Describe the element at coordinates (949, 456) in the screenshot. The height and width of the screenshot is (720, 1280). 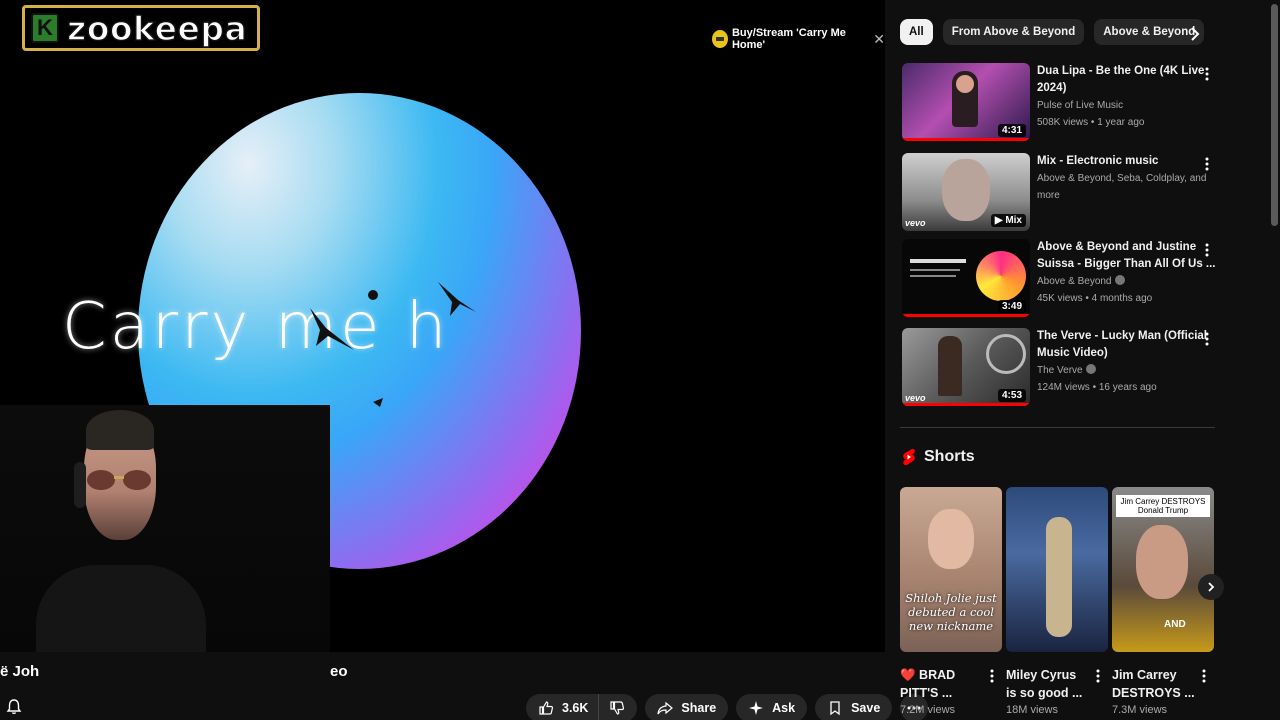
I see `shorts-title: Shorts` at that location.